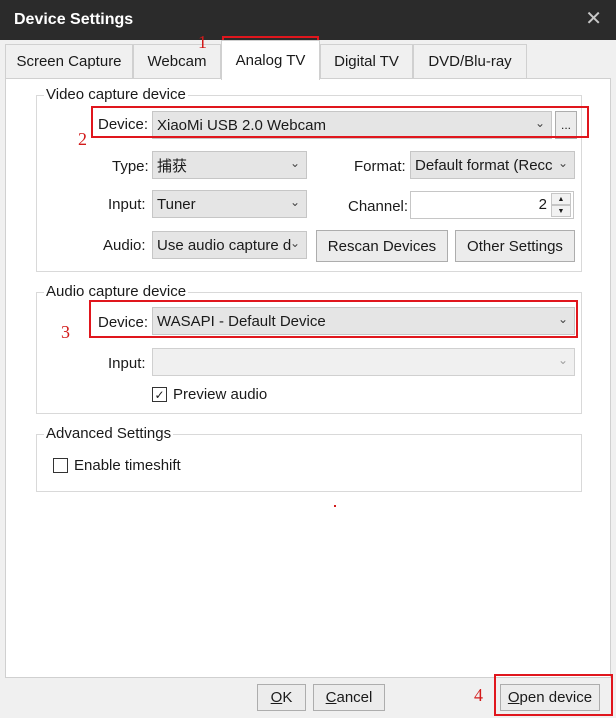 The width and height of the screenshot is (616, 718). I want to click on channel-spinner: 2 ▲ ▼, so click(492, 205).